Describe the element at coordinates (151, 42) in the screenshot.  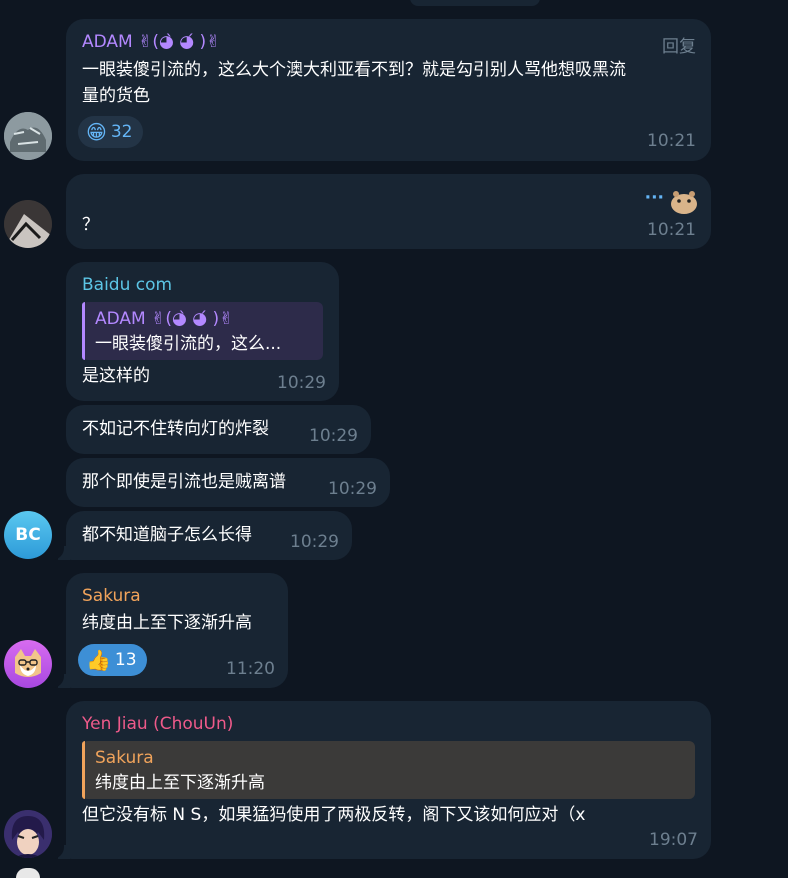
I see `sender-name: ADAM ✌(◕̀ ◕́ )✌` at that location.